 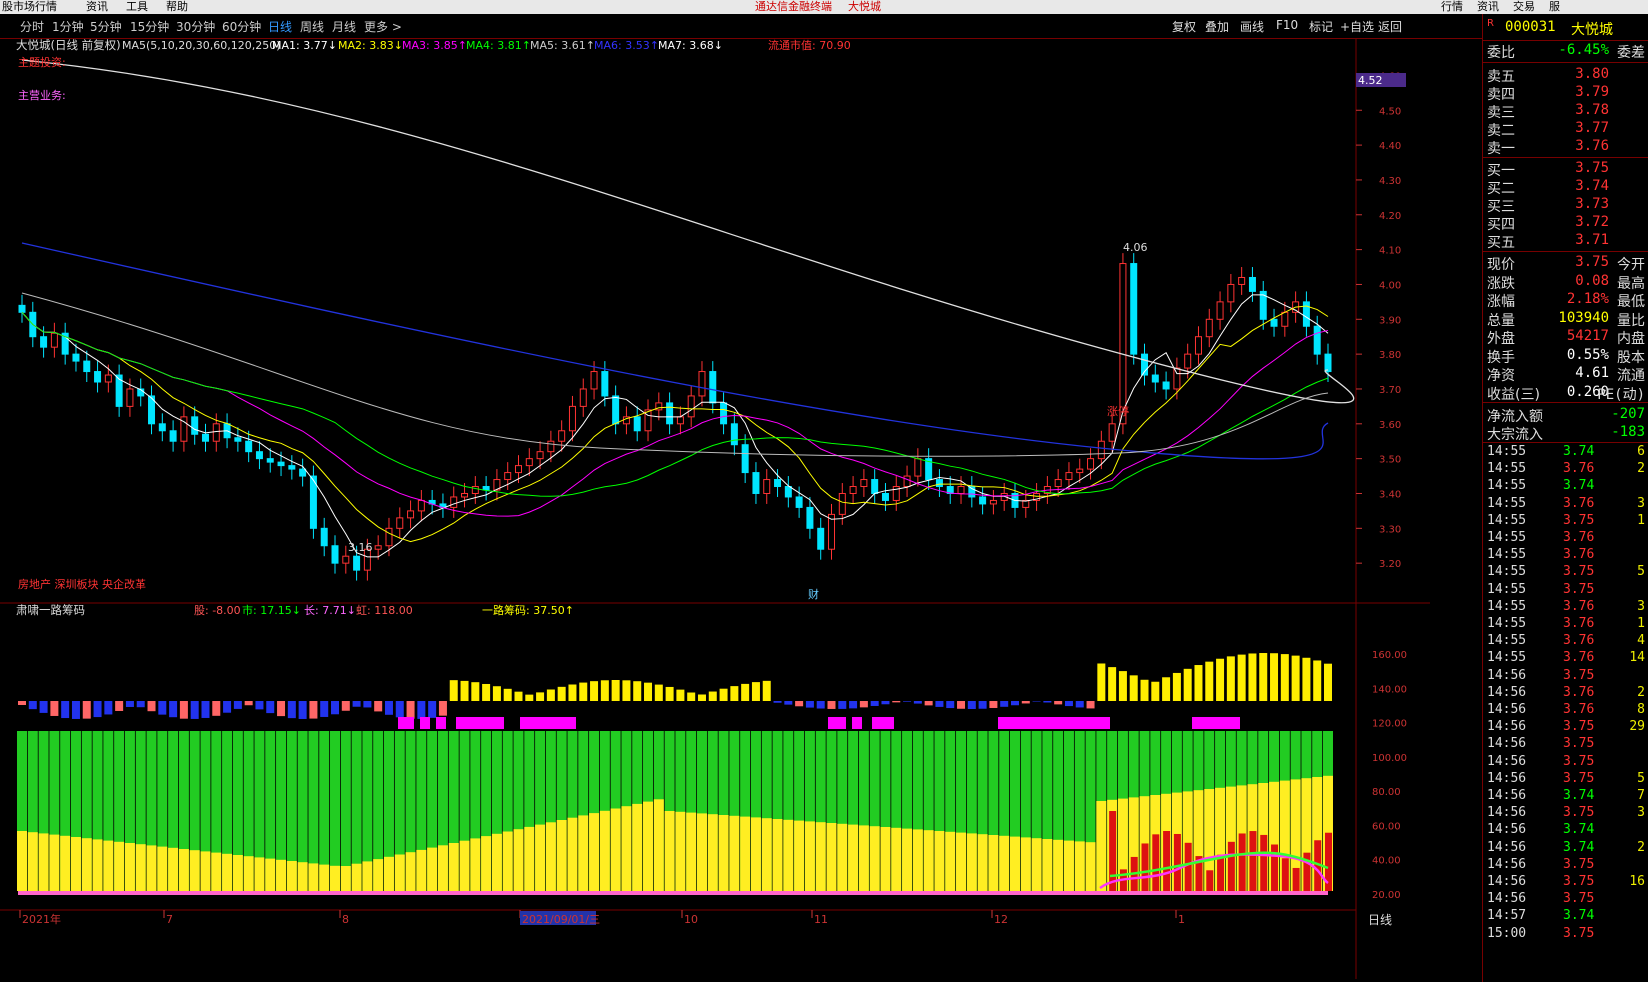 I want to click on draw-button: 画线, so click(x=1252, y=26).